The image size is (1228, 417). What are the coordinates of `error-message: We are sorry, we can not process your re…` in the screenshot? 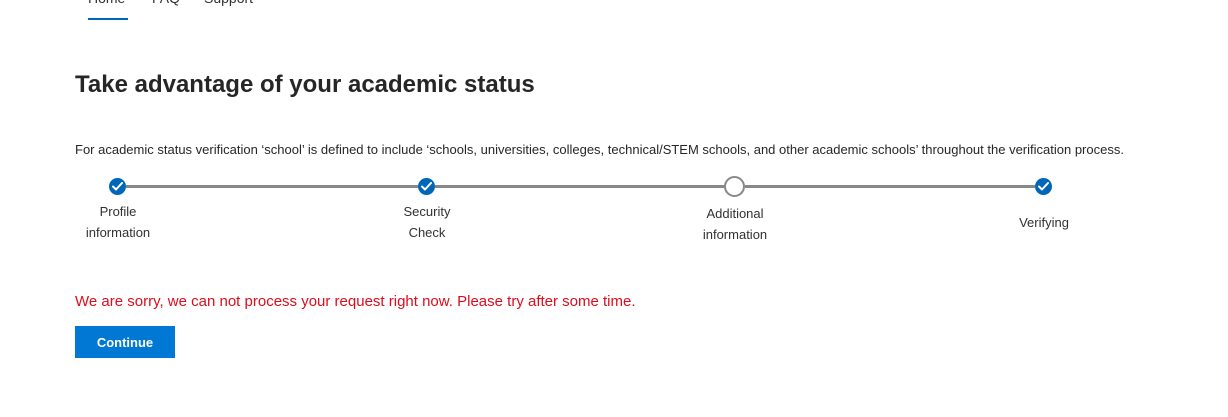 It's located at (355, 301).